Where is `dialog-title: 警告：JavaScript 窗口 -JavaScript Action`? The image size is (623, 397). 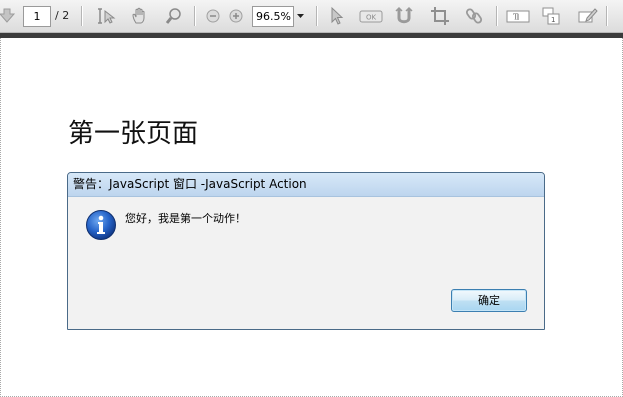 dialog-title: 警告：JavaScript 窗口 -JavaScript Action is located at coordinates (306, 185).